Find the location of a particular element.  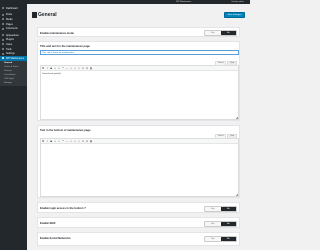

pages-icon is located at coordinates (3, 24).